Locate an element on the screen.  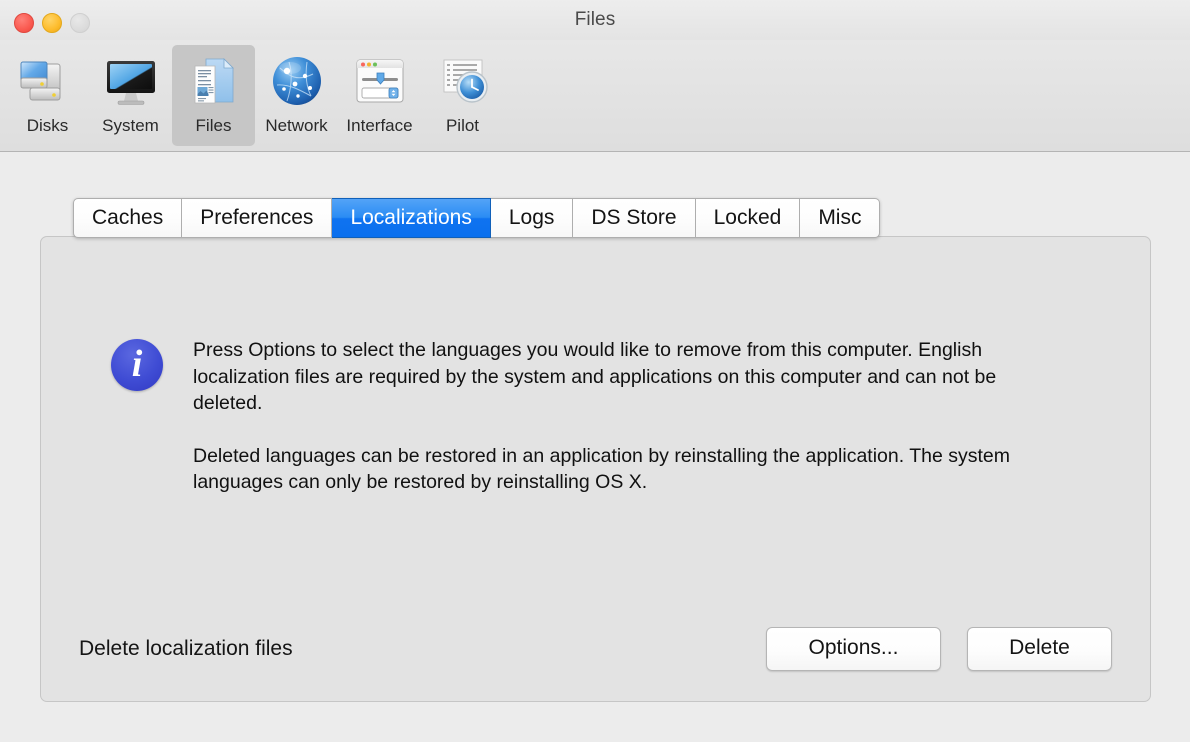
tab-label: Preferences is located at coordinates (257, 217).